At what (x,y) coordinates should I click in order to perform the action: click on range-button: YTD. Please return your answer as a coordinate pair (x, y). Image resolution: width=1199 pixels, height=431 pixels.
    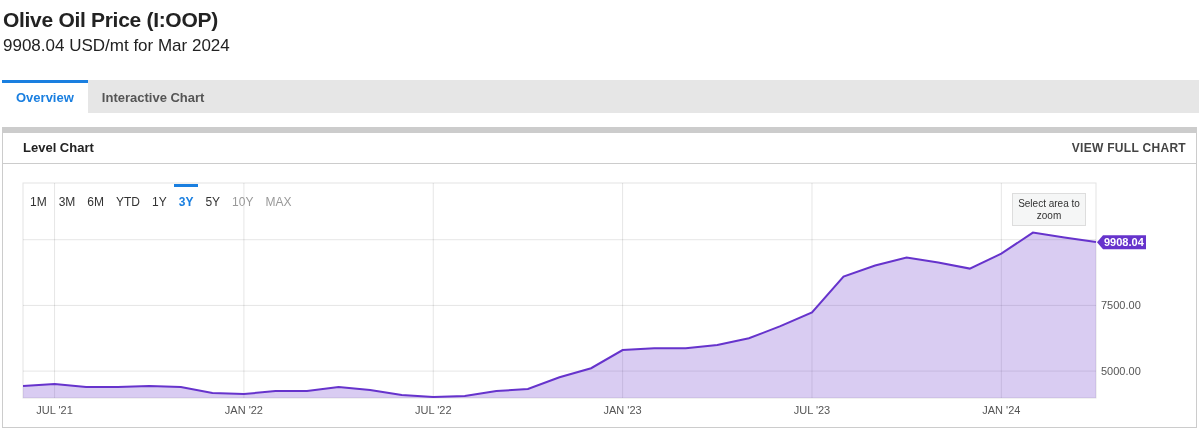
    Looking at the image, I should click on (128, 197).